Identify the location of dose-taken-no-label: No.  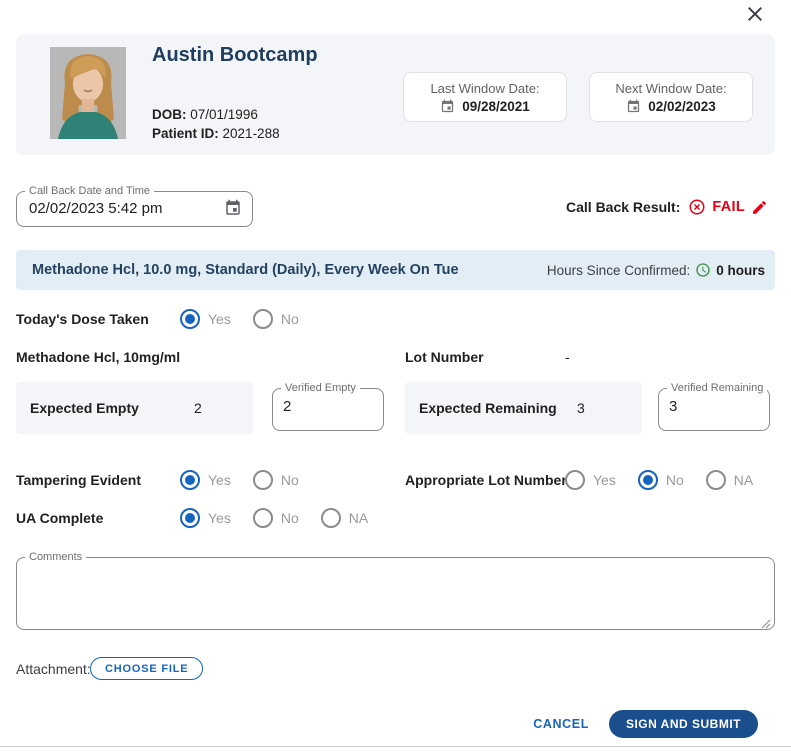
(289, 319).